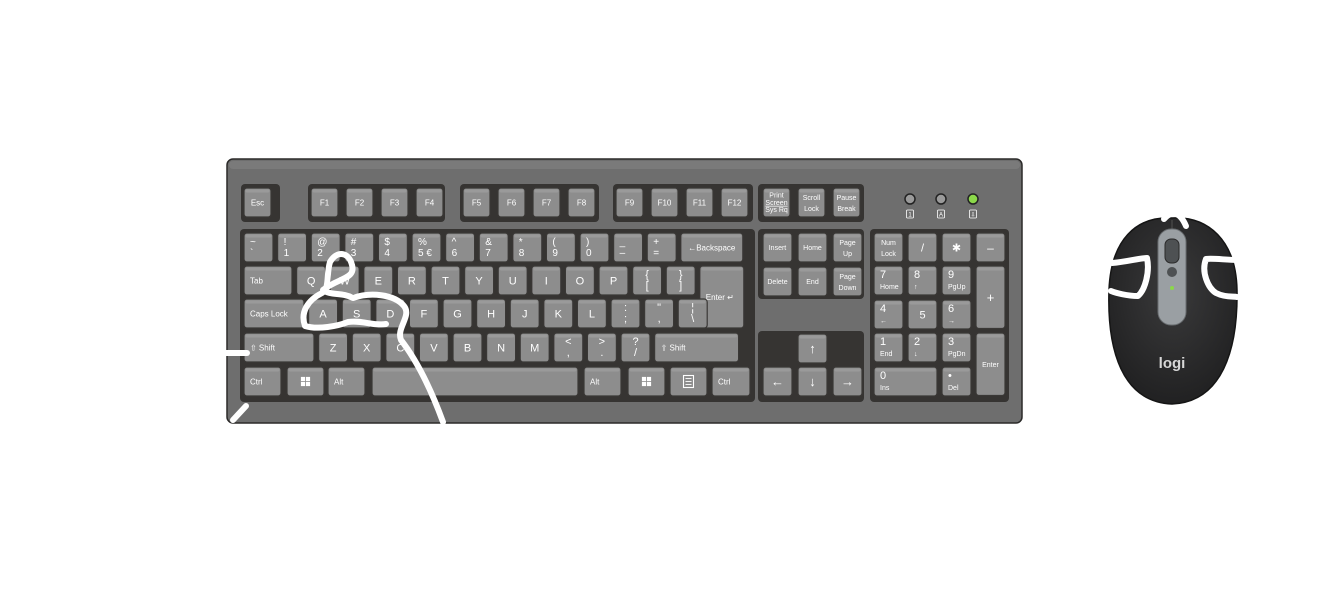 This screenshot has height=592, width=1341. I want to click on key-f10: F10, so click(664, 202).